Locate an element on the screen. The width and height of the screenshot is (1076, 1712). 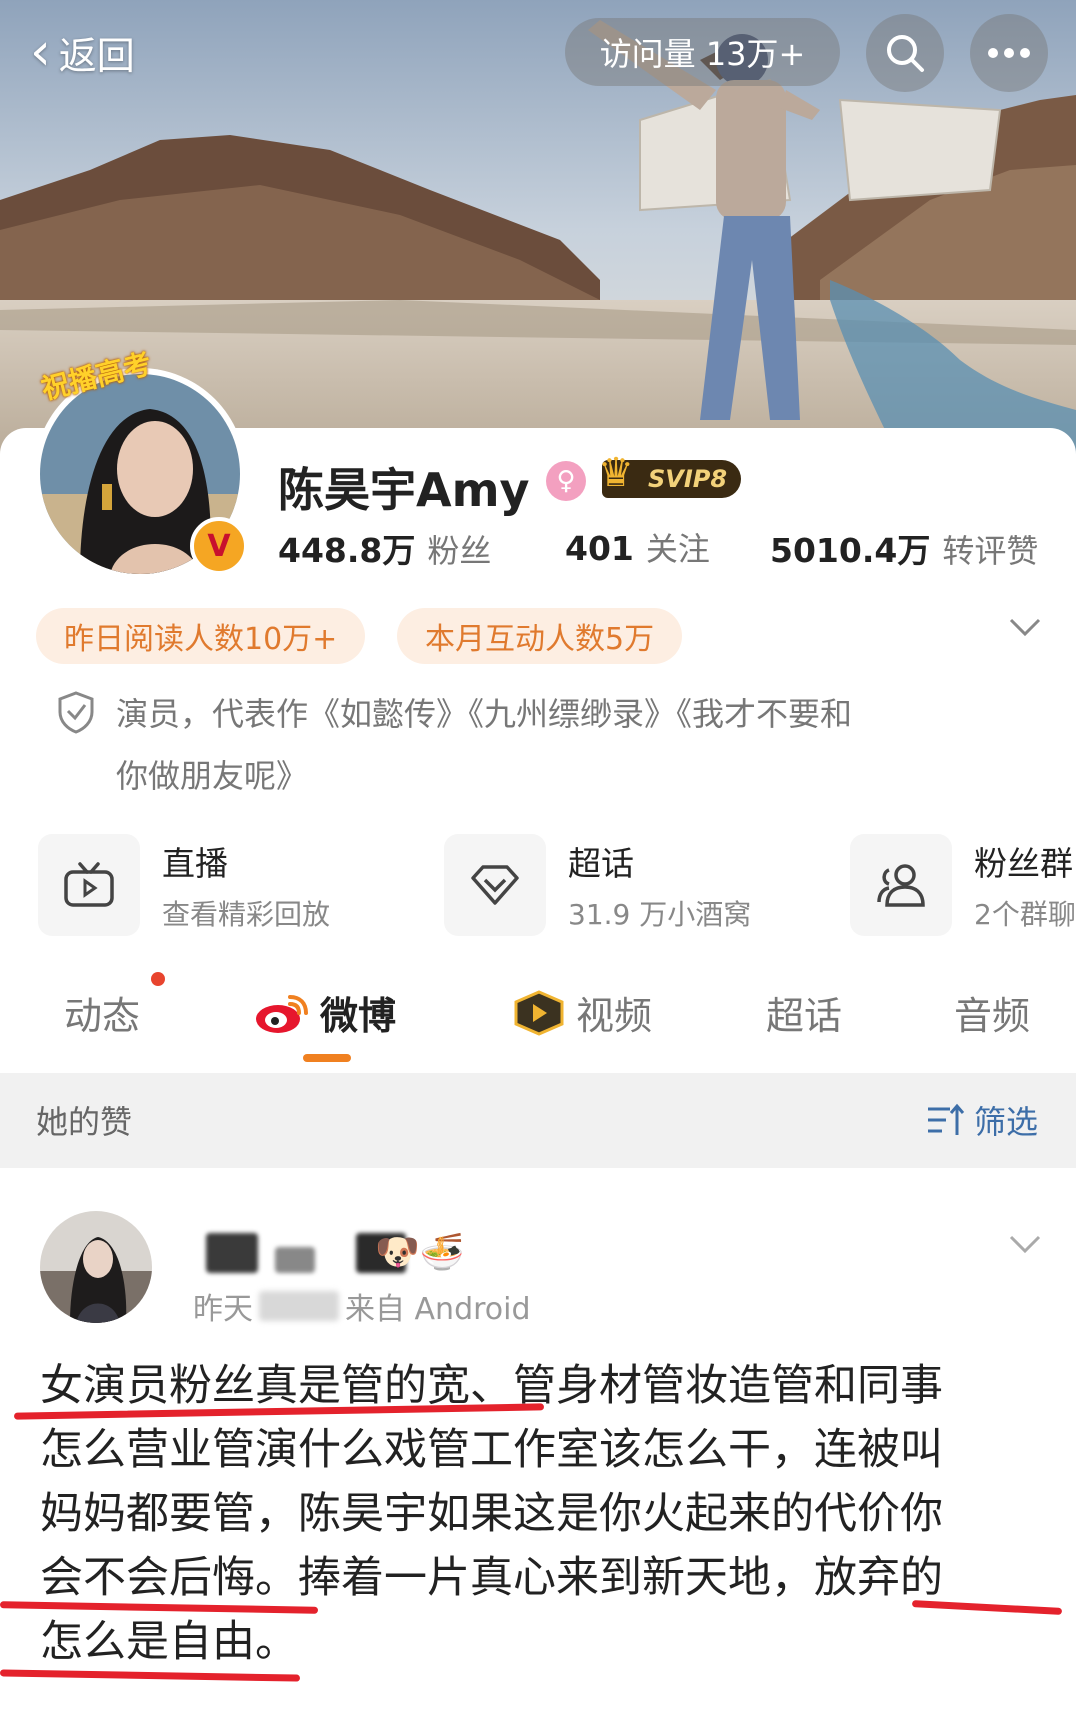
stat-value: 5010.4万 is located at coordinates (850, 550).